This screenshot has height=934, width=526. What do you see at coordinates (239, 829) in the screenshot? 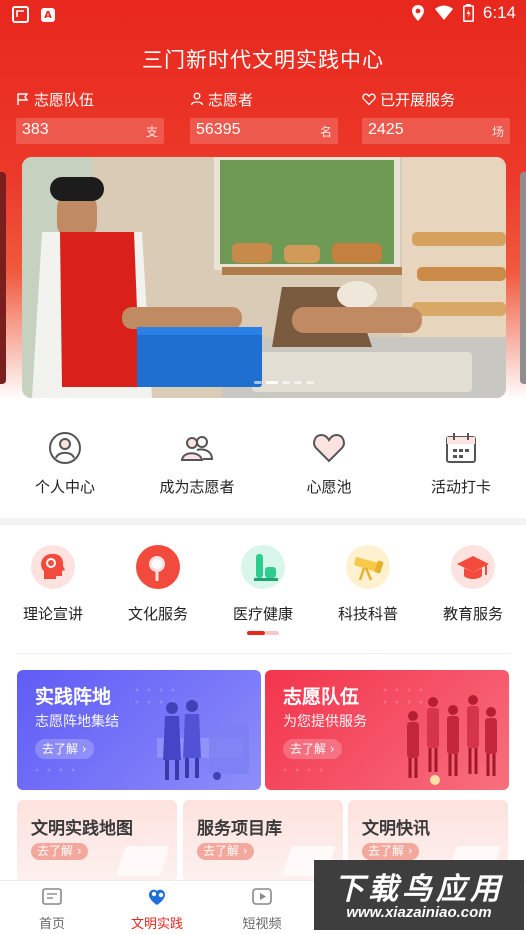
I see `card-title: 服务项目库` at bounding box center [239, 829].